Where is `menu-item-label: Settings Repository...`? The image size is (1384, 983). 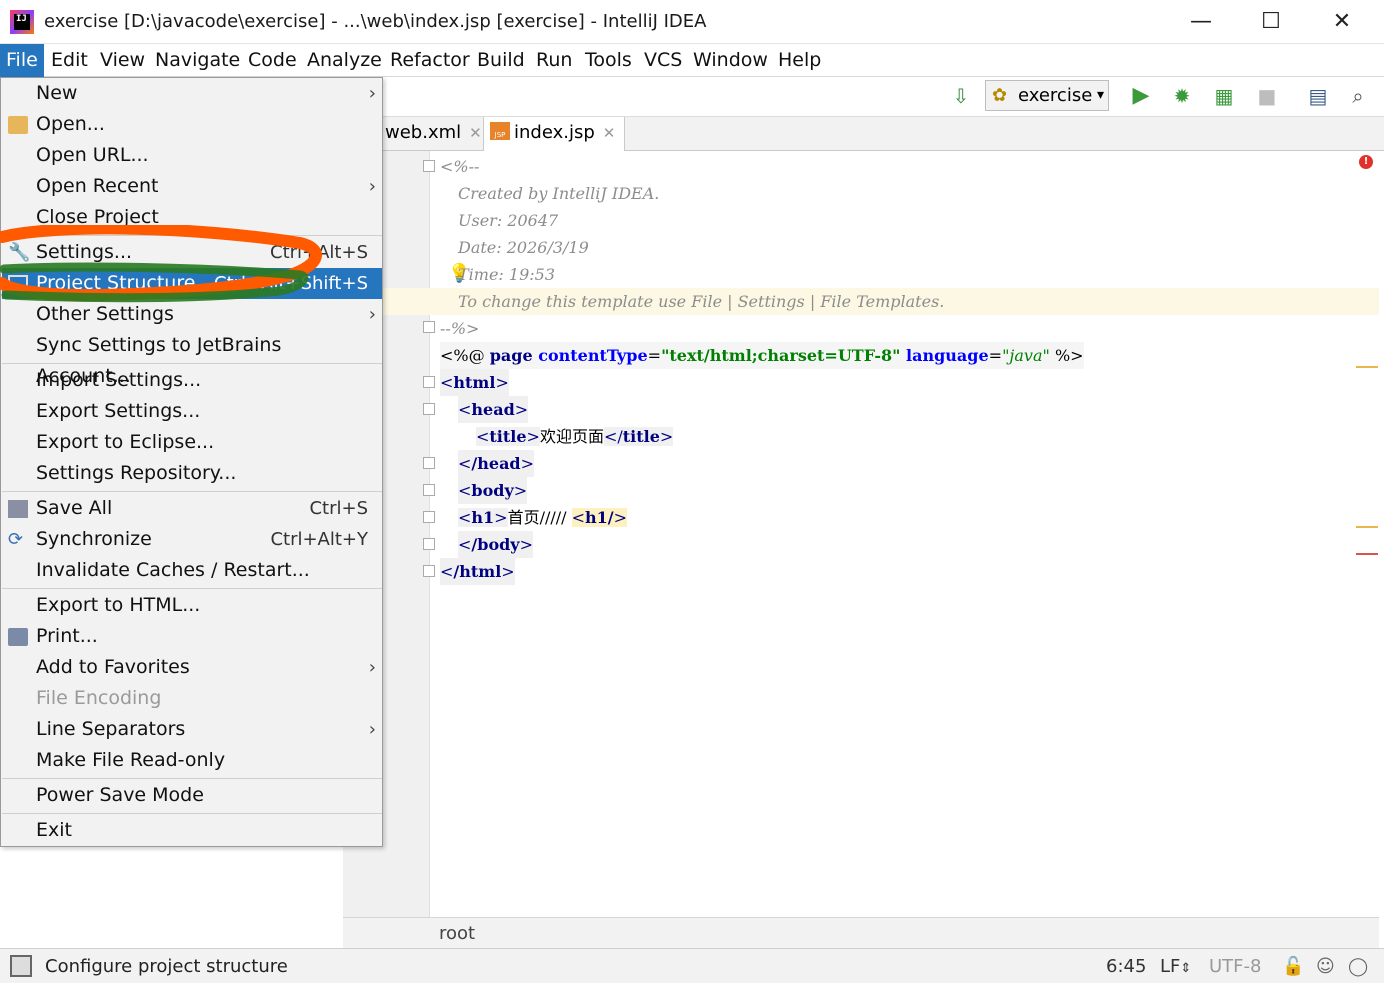
menu-item-label: Settings Repository... is located at coordinates (136, 473).